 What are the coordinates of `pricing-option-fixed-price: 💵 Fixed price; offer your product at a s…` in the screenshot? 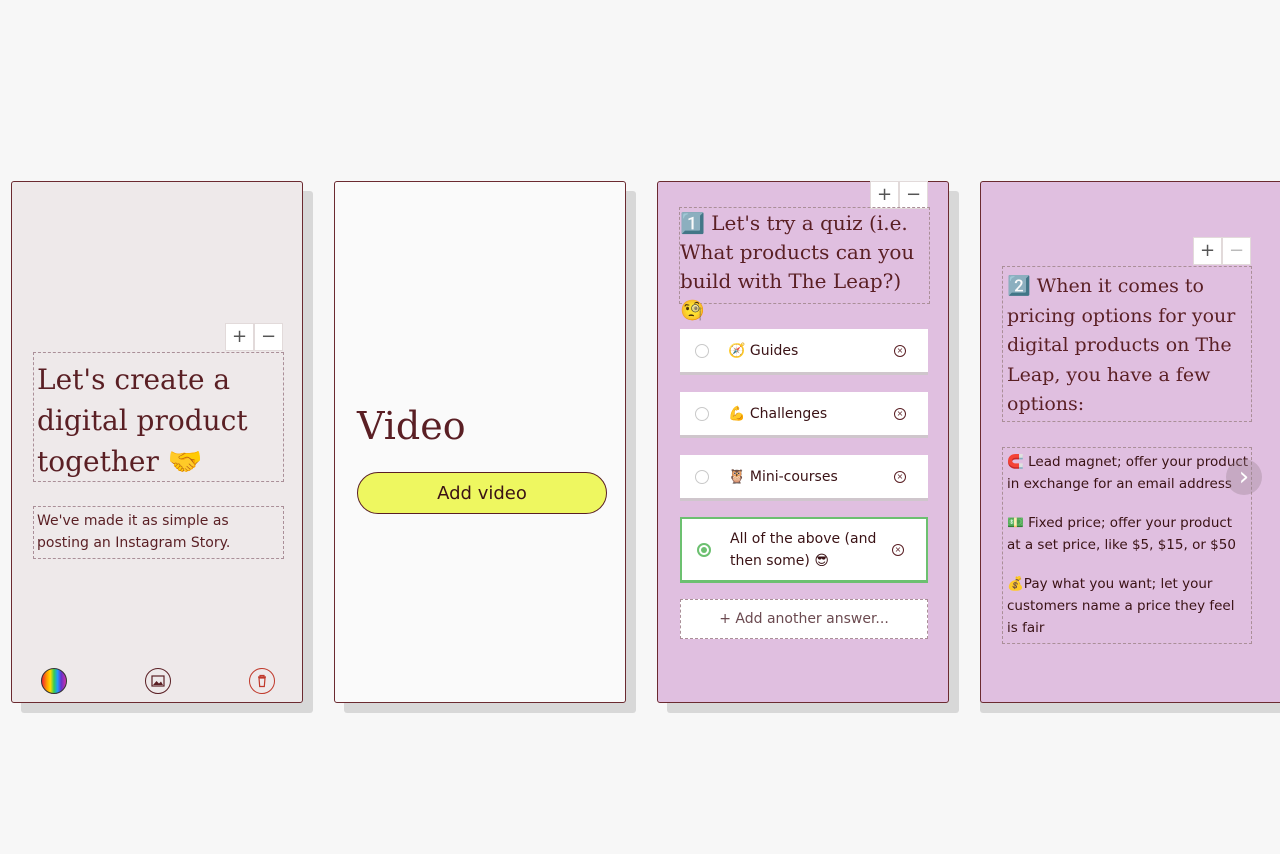 It's located at (1121, 534).